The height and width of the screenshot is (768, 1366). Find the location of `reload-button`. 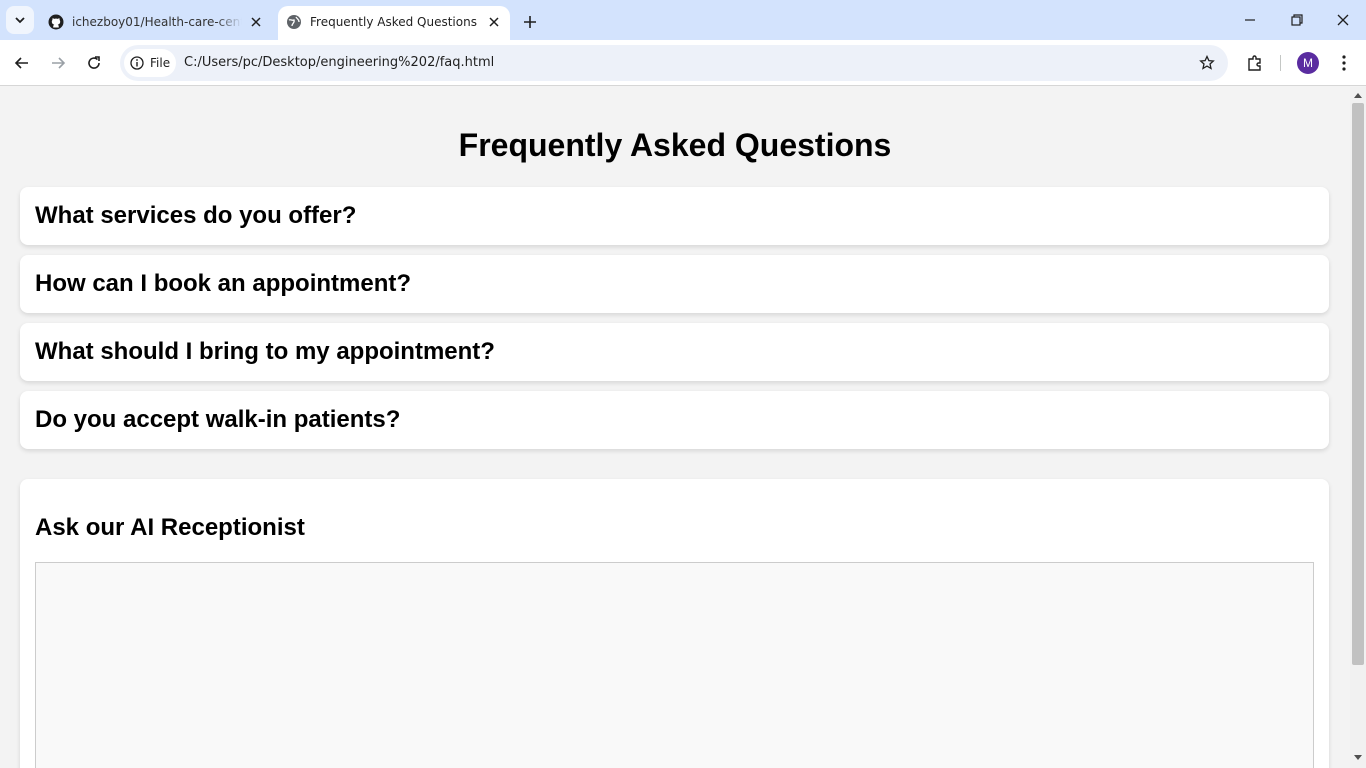

reload-button is located at coordinates (94, 63).